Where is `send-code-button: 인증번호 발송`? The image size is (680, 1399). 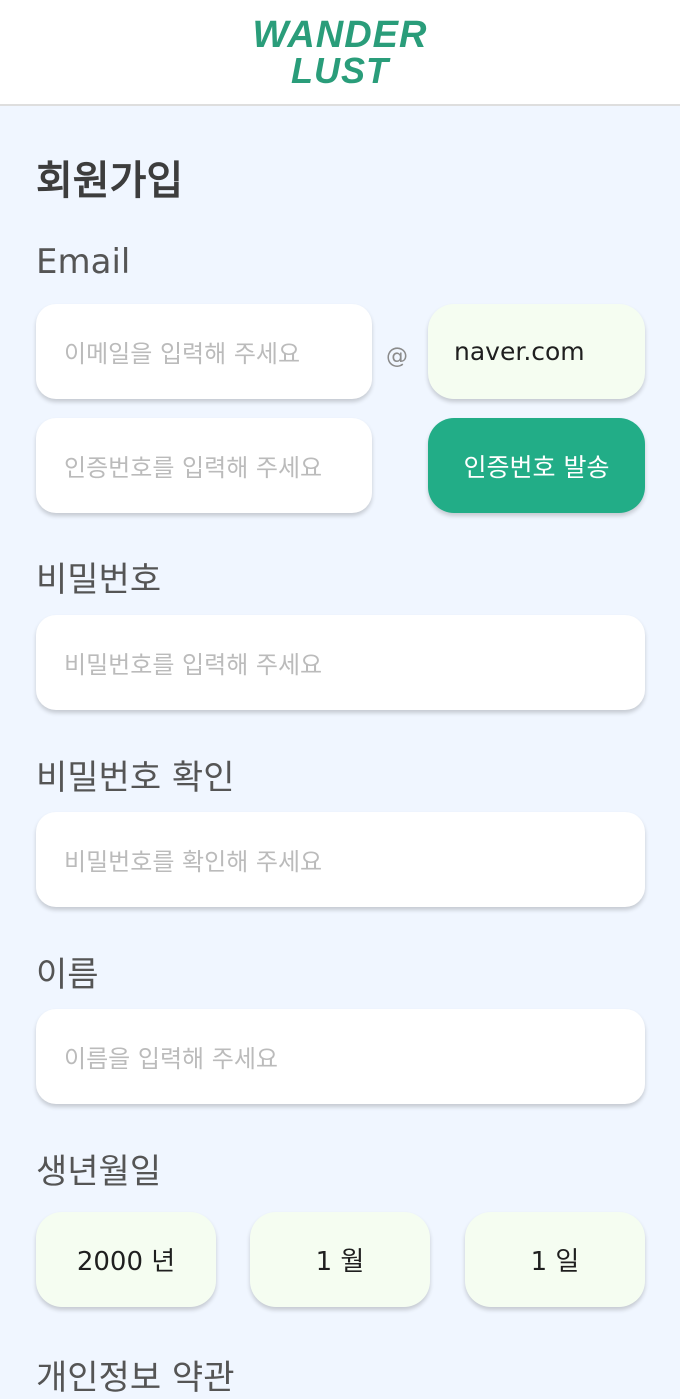
send-code-button: 인증번호 발송 is located at coordinates (536, 465).